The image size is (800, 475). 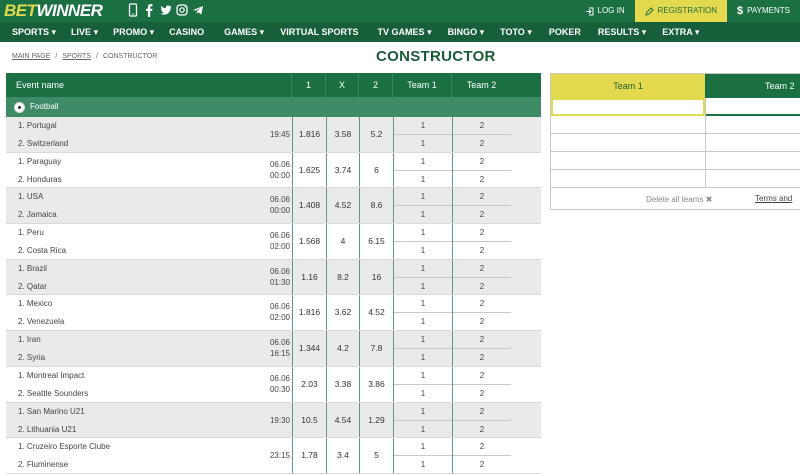 What do you see at coordinates (342, 455) in the screenshot?
I see `odd-x: 3.4` at bounding box center [342, 455].